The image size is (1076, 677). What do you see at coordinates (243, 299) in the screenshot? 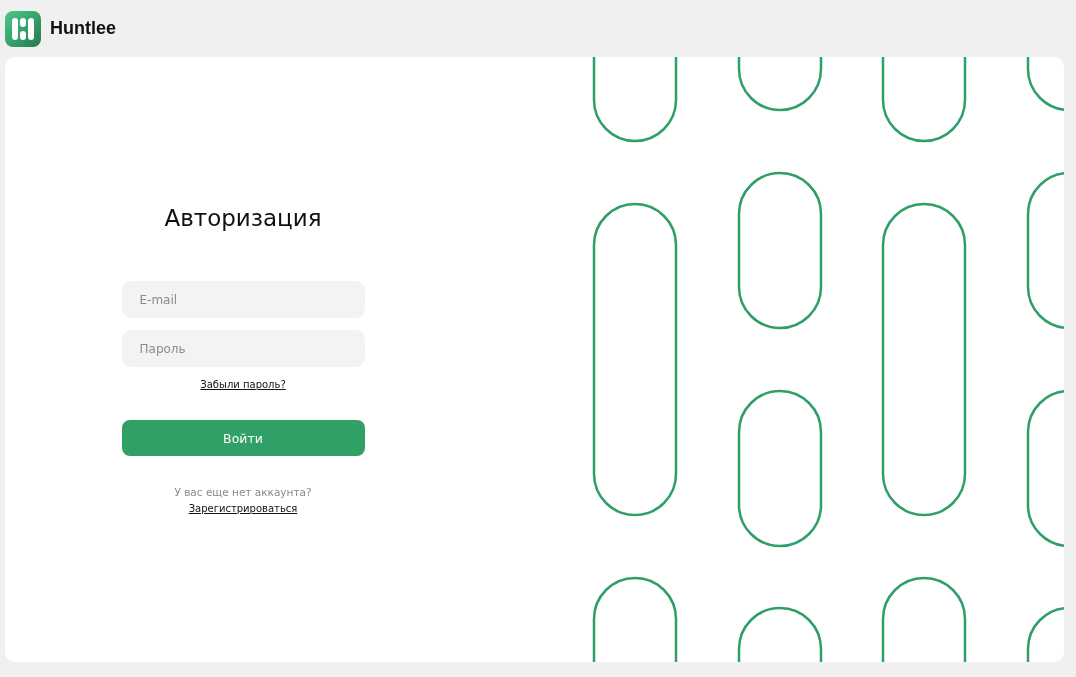
I see `email-field: E-mail` at bounding box center [243, 299].